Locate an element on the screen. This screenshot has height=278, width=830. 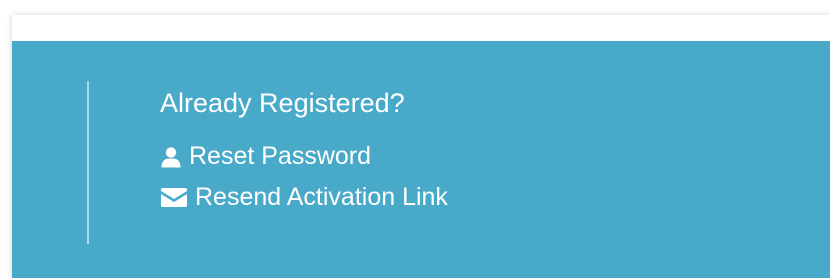
card-top-strip is located at coordinates (421, 28).